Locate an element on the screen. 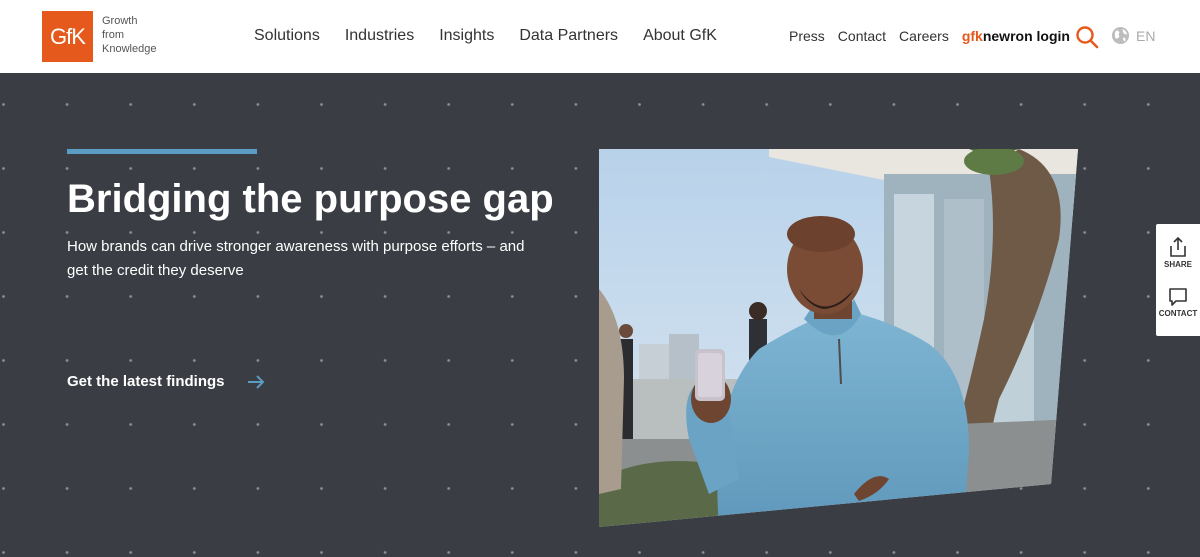  language-selector: EN is located at coordinates (1133, 35).